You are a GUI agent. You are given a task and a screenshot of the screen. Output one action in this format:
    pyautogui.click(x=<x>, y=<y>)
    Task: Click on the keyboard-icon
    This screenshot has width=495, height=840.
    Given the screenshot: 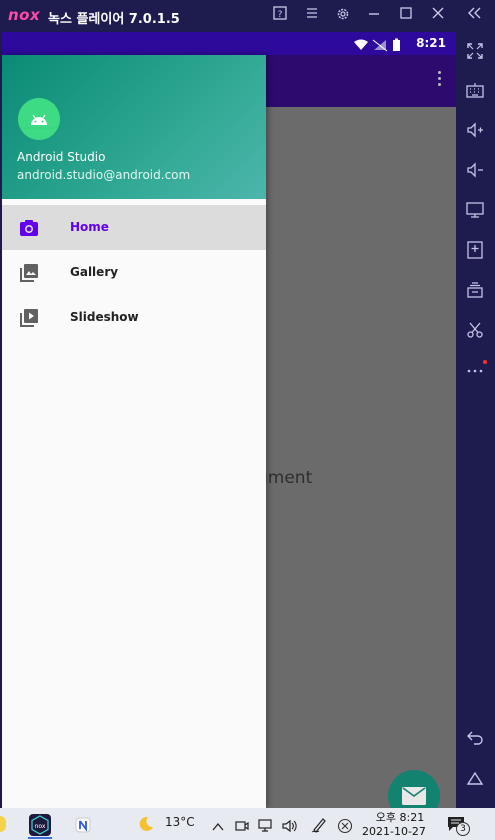 What is the action you would take?
    pyautogui.click(x=475, y=92)
    